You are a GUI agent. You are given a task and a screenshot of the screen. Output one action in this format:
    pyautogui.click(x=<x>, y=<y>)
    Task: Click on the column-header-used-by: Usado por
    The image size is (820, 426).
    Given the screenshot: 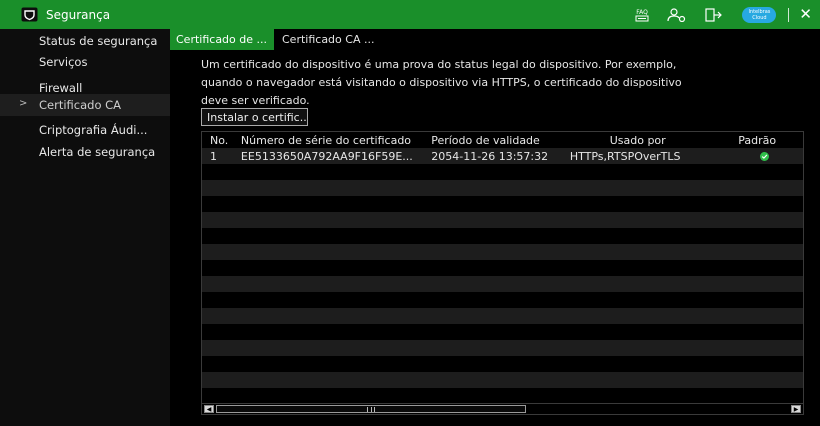 What is the action you would take?
    pyautogui.click(x=637, y=140)
    